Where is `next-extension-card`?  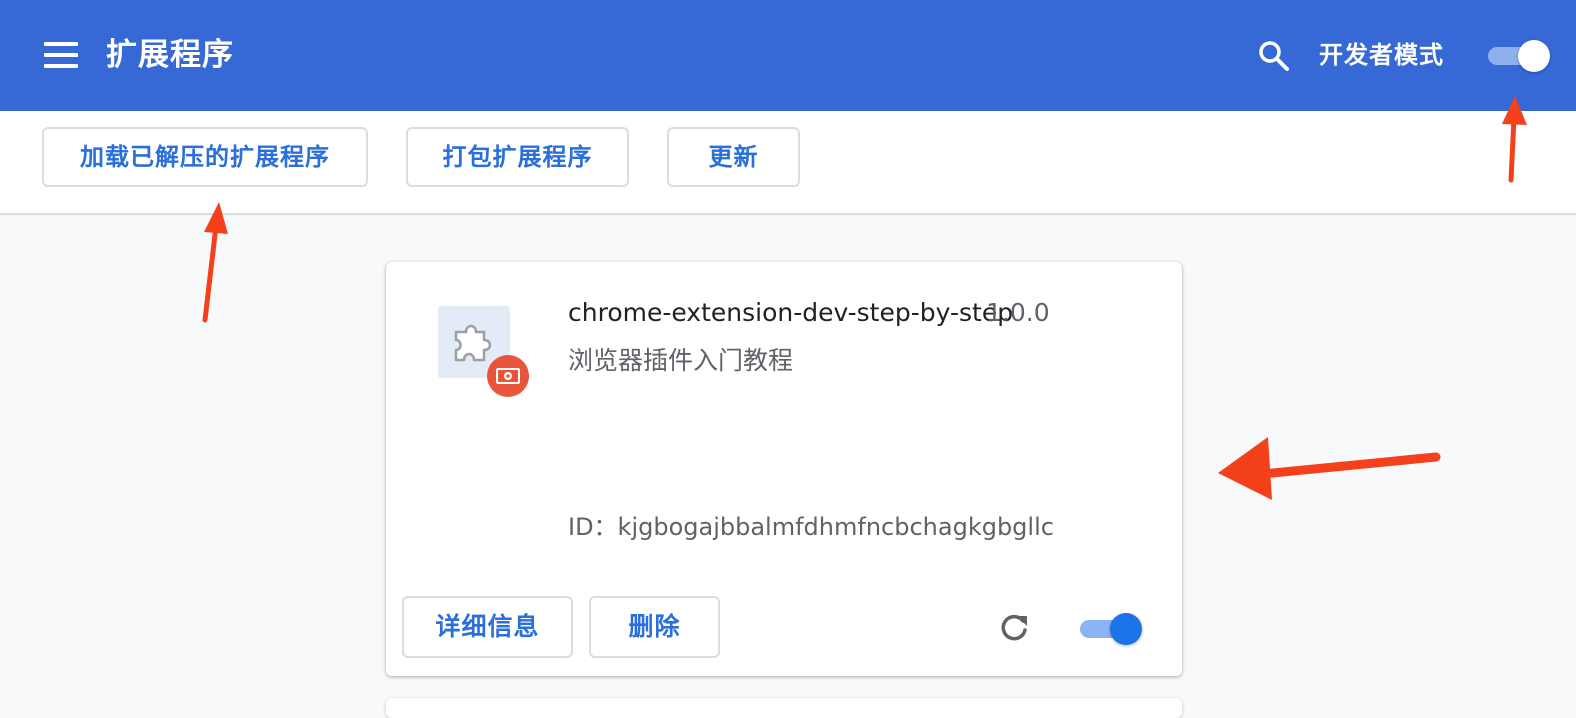
next-extension-card is located at coordinates (784, 708).